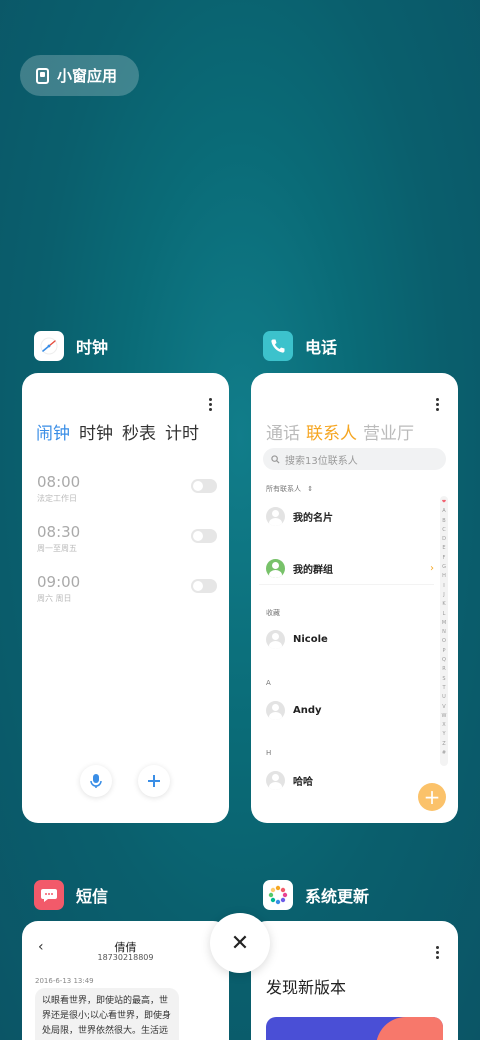 The height and width of the screenshot is (1040, 480). Describe the element at coordinates (444, 614) in the screenshot. I see `alphabet-index-letter: L` at that location.